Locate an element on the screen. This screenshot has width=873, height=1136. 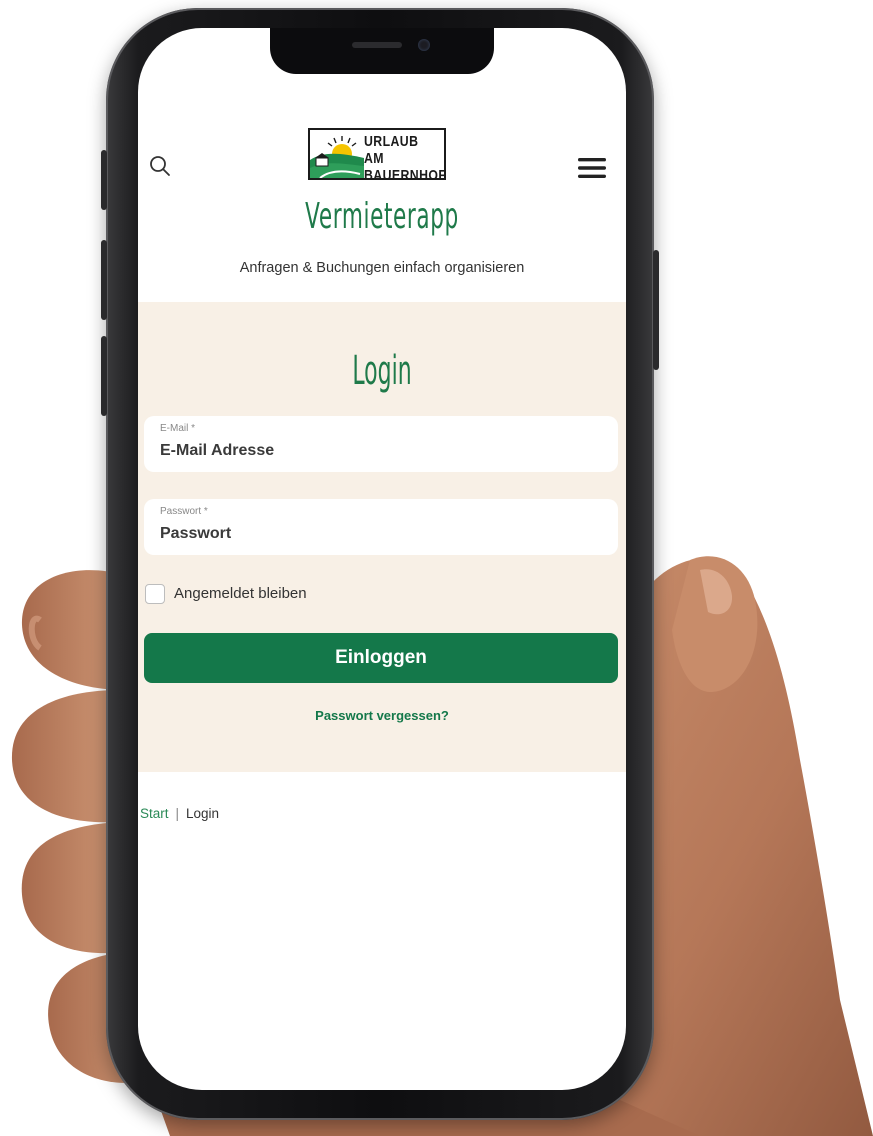
password-field-label: Passwort * is located at coordinates (184, 511).